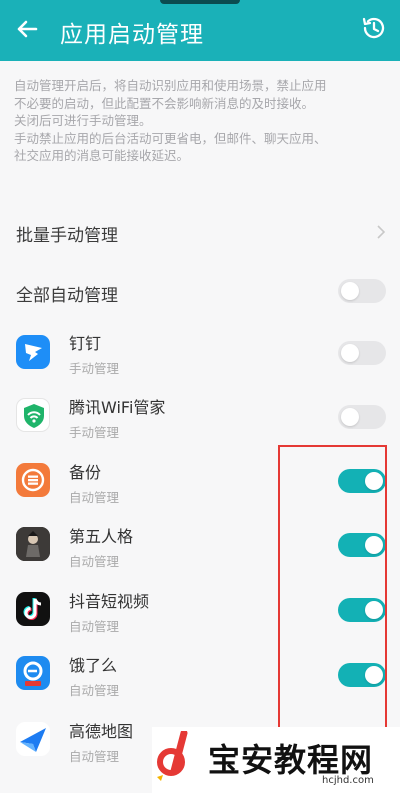 The image size is (400, 793). What do you see at coordinates (170, 85) in the screenshot?
I see `description-line: 自动管理开启后，将自动识别应用和使用场景，禁止应用` at bounding box center [170, 85].